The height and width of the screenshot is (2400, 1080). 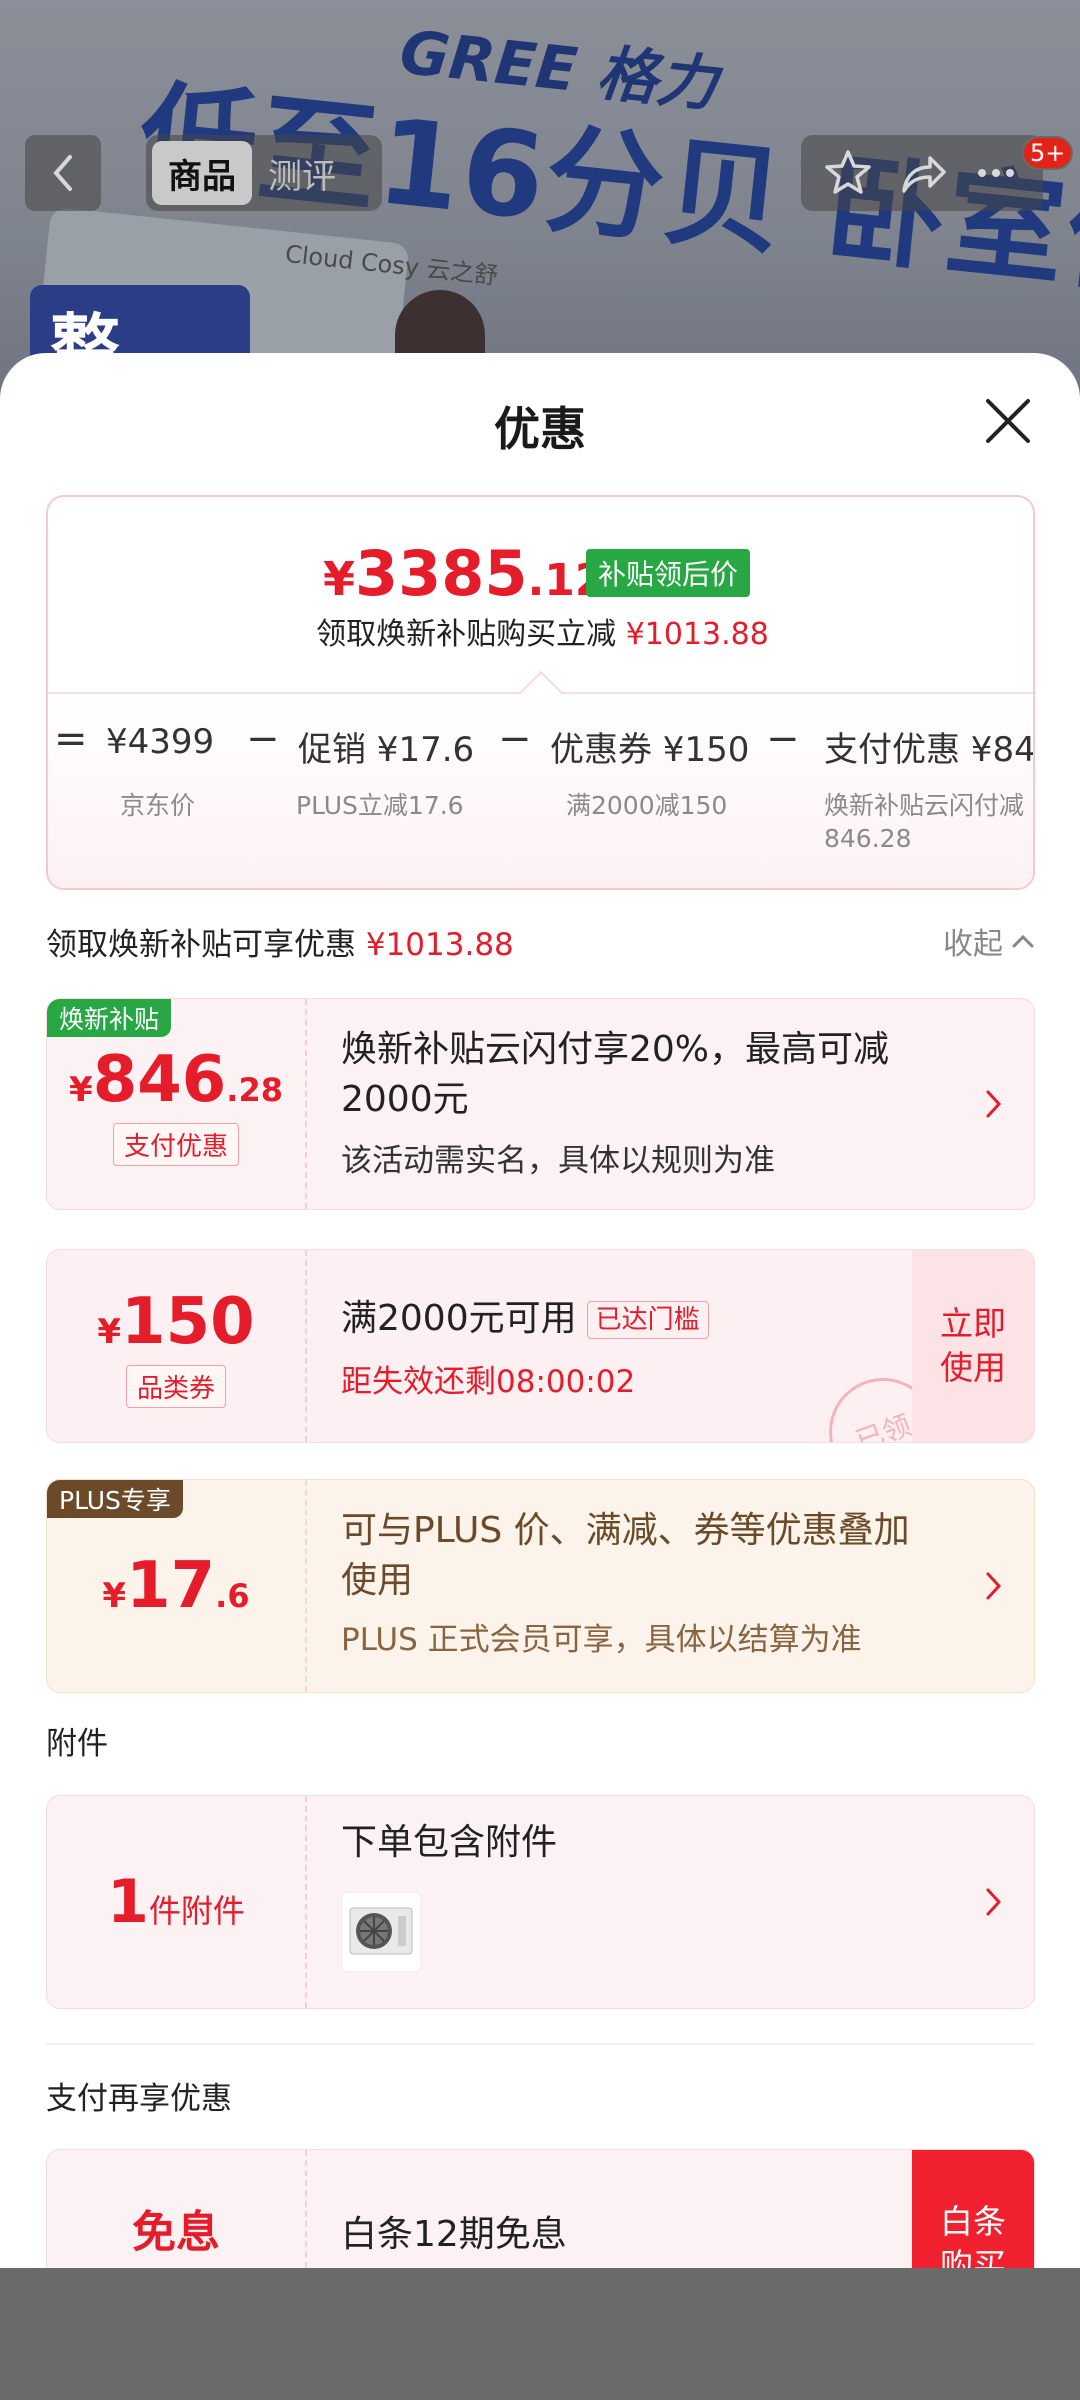 I want to click on baitiao-left: 免息, so click(x=176, y=2209).